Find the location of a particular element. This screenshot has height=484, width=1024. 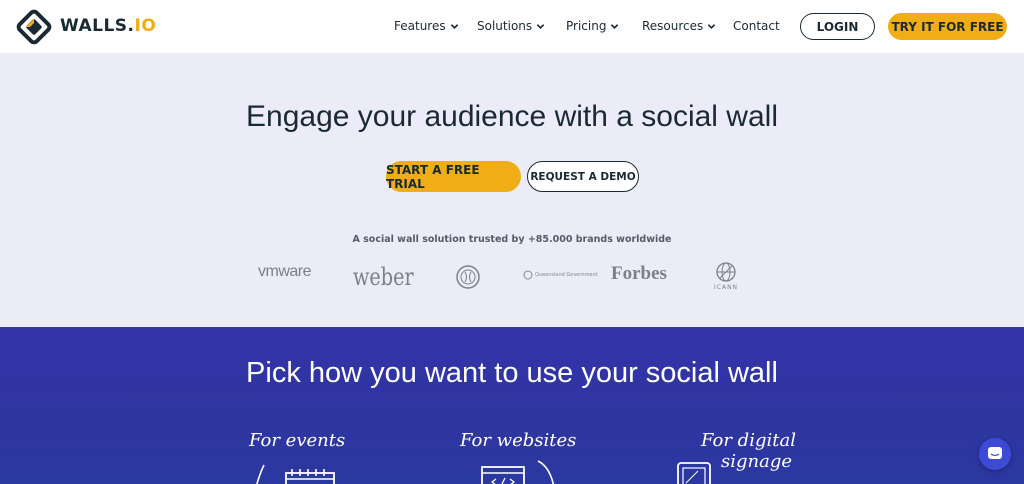

option-events-label: For events is located at coordinates (297, 440).